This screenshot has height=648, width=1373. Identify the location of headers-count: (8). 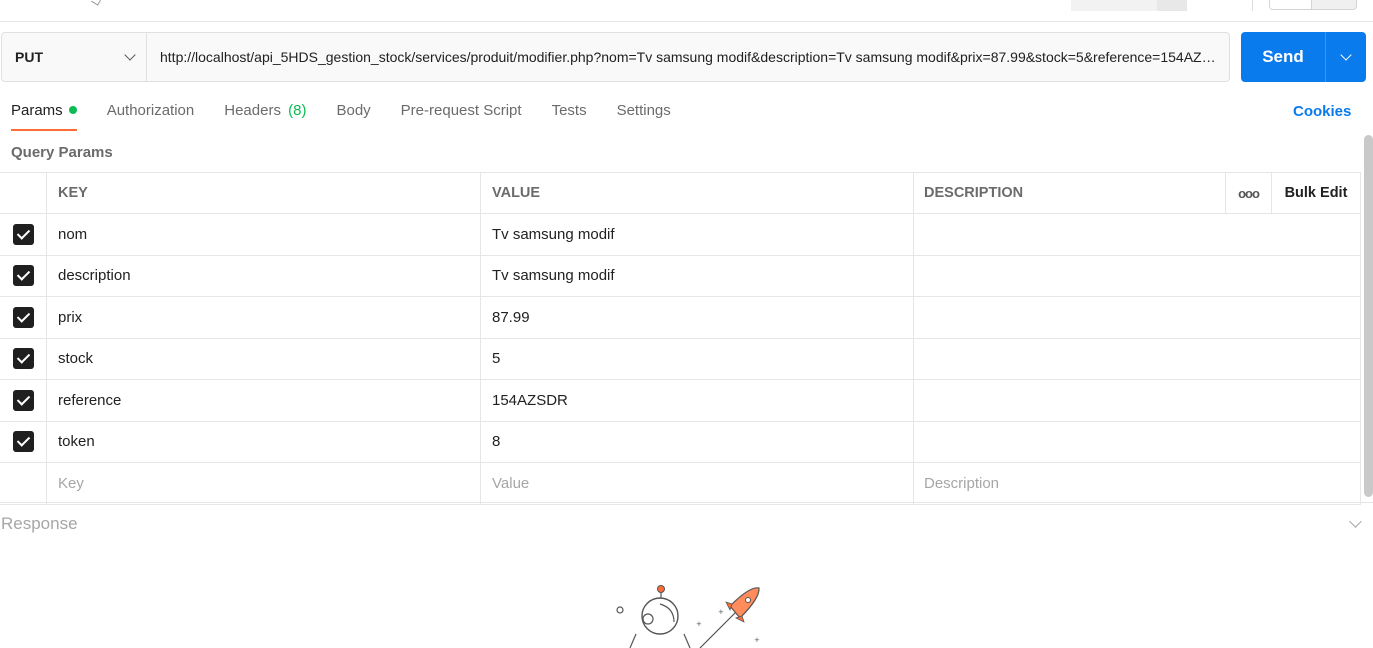
(297, 110).